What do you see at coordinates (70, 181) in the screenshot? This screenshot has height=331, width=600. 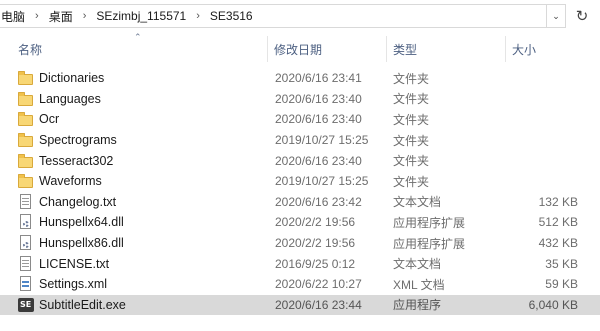 I see `file-name: Waveforms` at bounding box center [70, 181].